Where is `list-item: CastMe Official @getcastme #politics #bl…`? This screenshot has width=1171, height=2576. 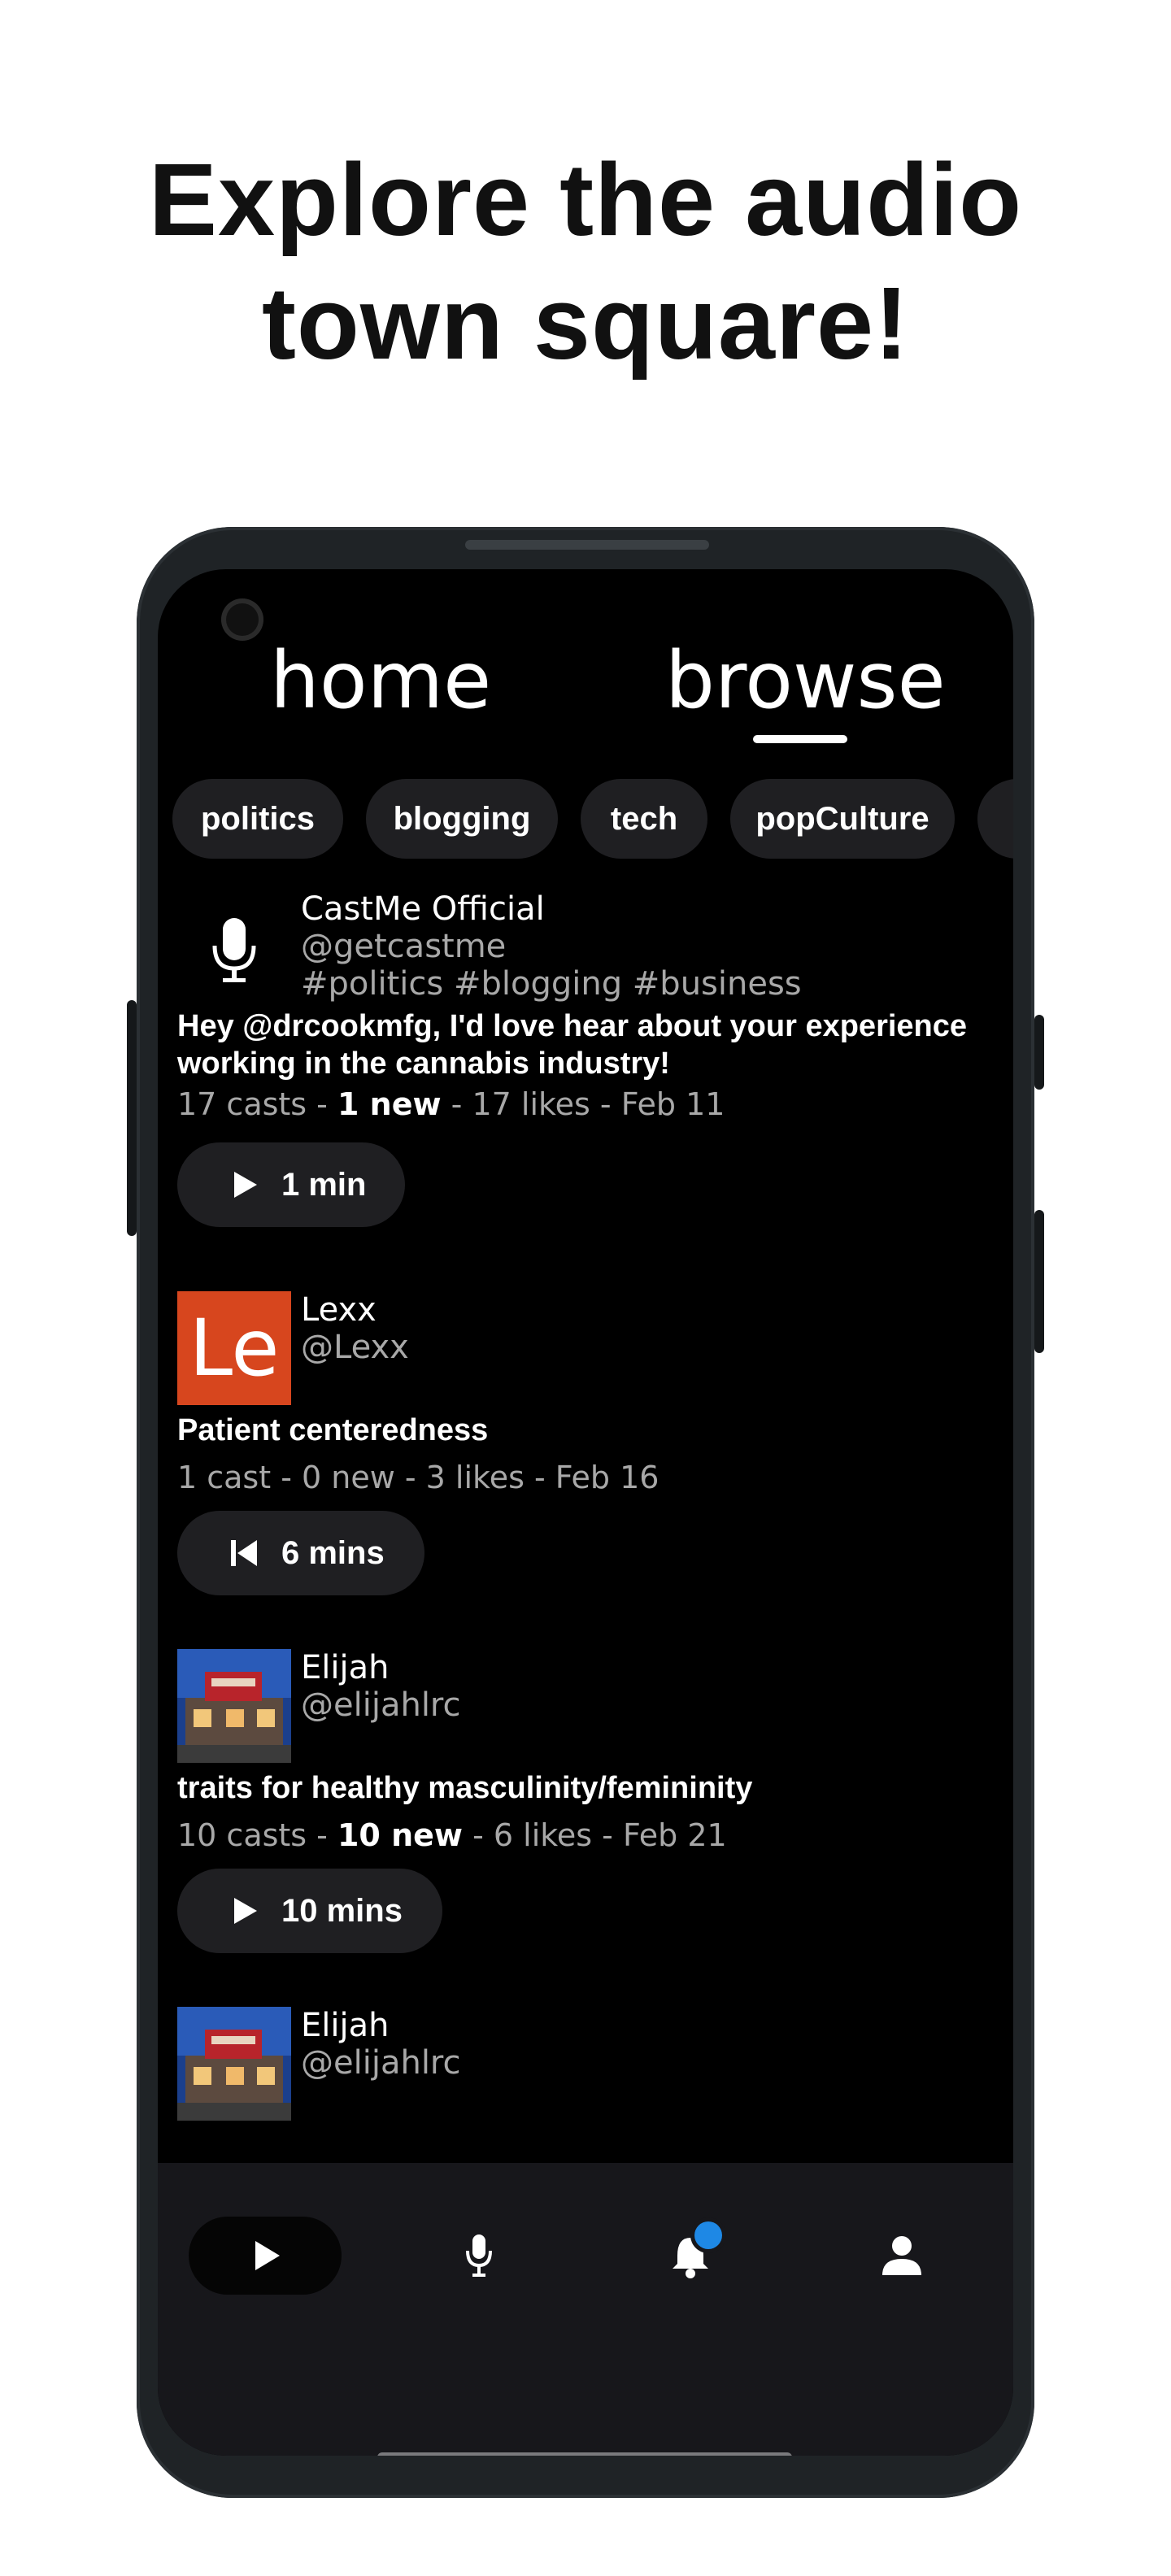
list-item: CastMe Official @getcastme #politics #bl… is located at coordinates (588, 1069).